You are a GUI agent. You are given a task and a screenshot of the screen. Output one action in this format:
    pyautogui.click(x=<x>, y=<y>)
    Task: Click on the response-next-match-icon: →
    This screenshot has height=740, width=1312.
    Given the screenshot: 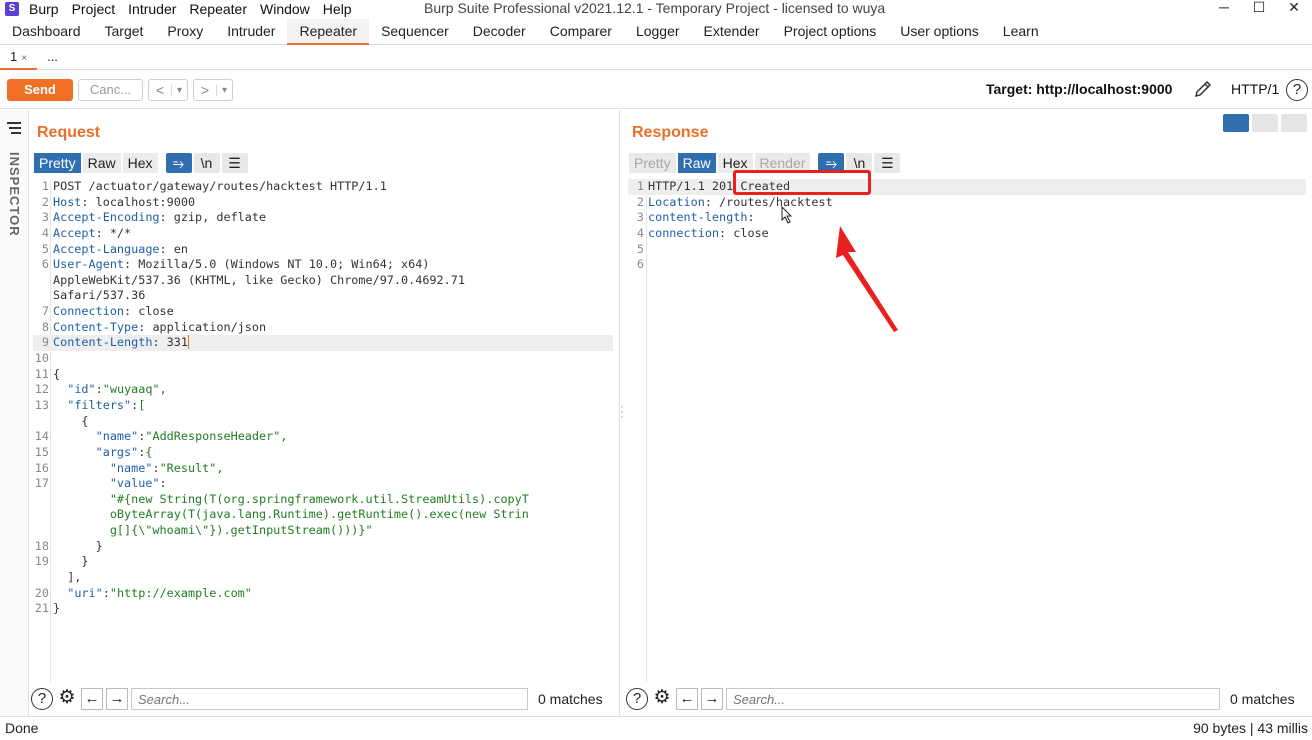 What is the action you would take?
    pyautogui.click(x=712, y=699)
    